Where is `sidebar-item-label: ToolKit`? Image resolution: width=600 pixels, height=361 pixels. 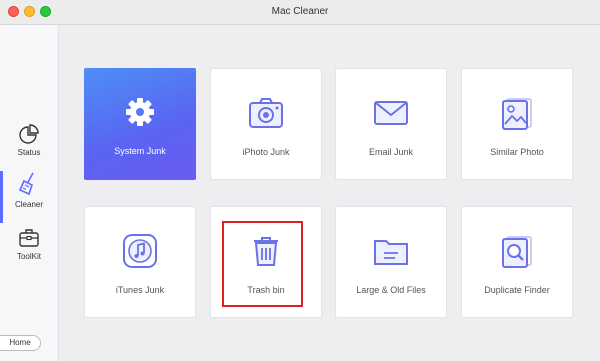 sidebar-item-label: ToolKit is located at coordinates (28, 256).